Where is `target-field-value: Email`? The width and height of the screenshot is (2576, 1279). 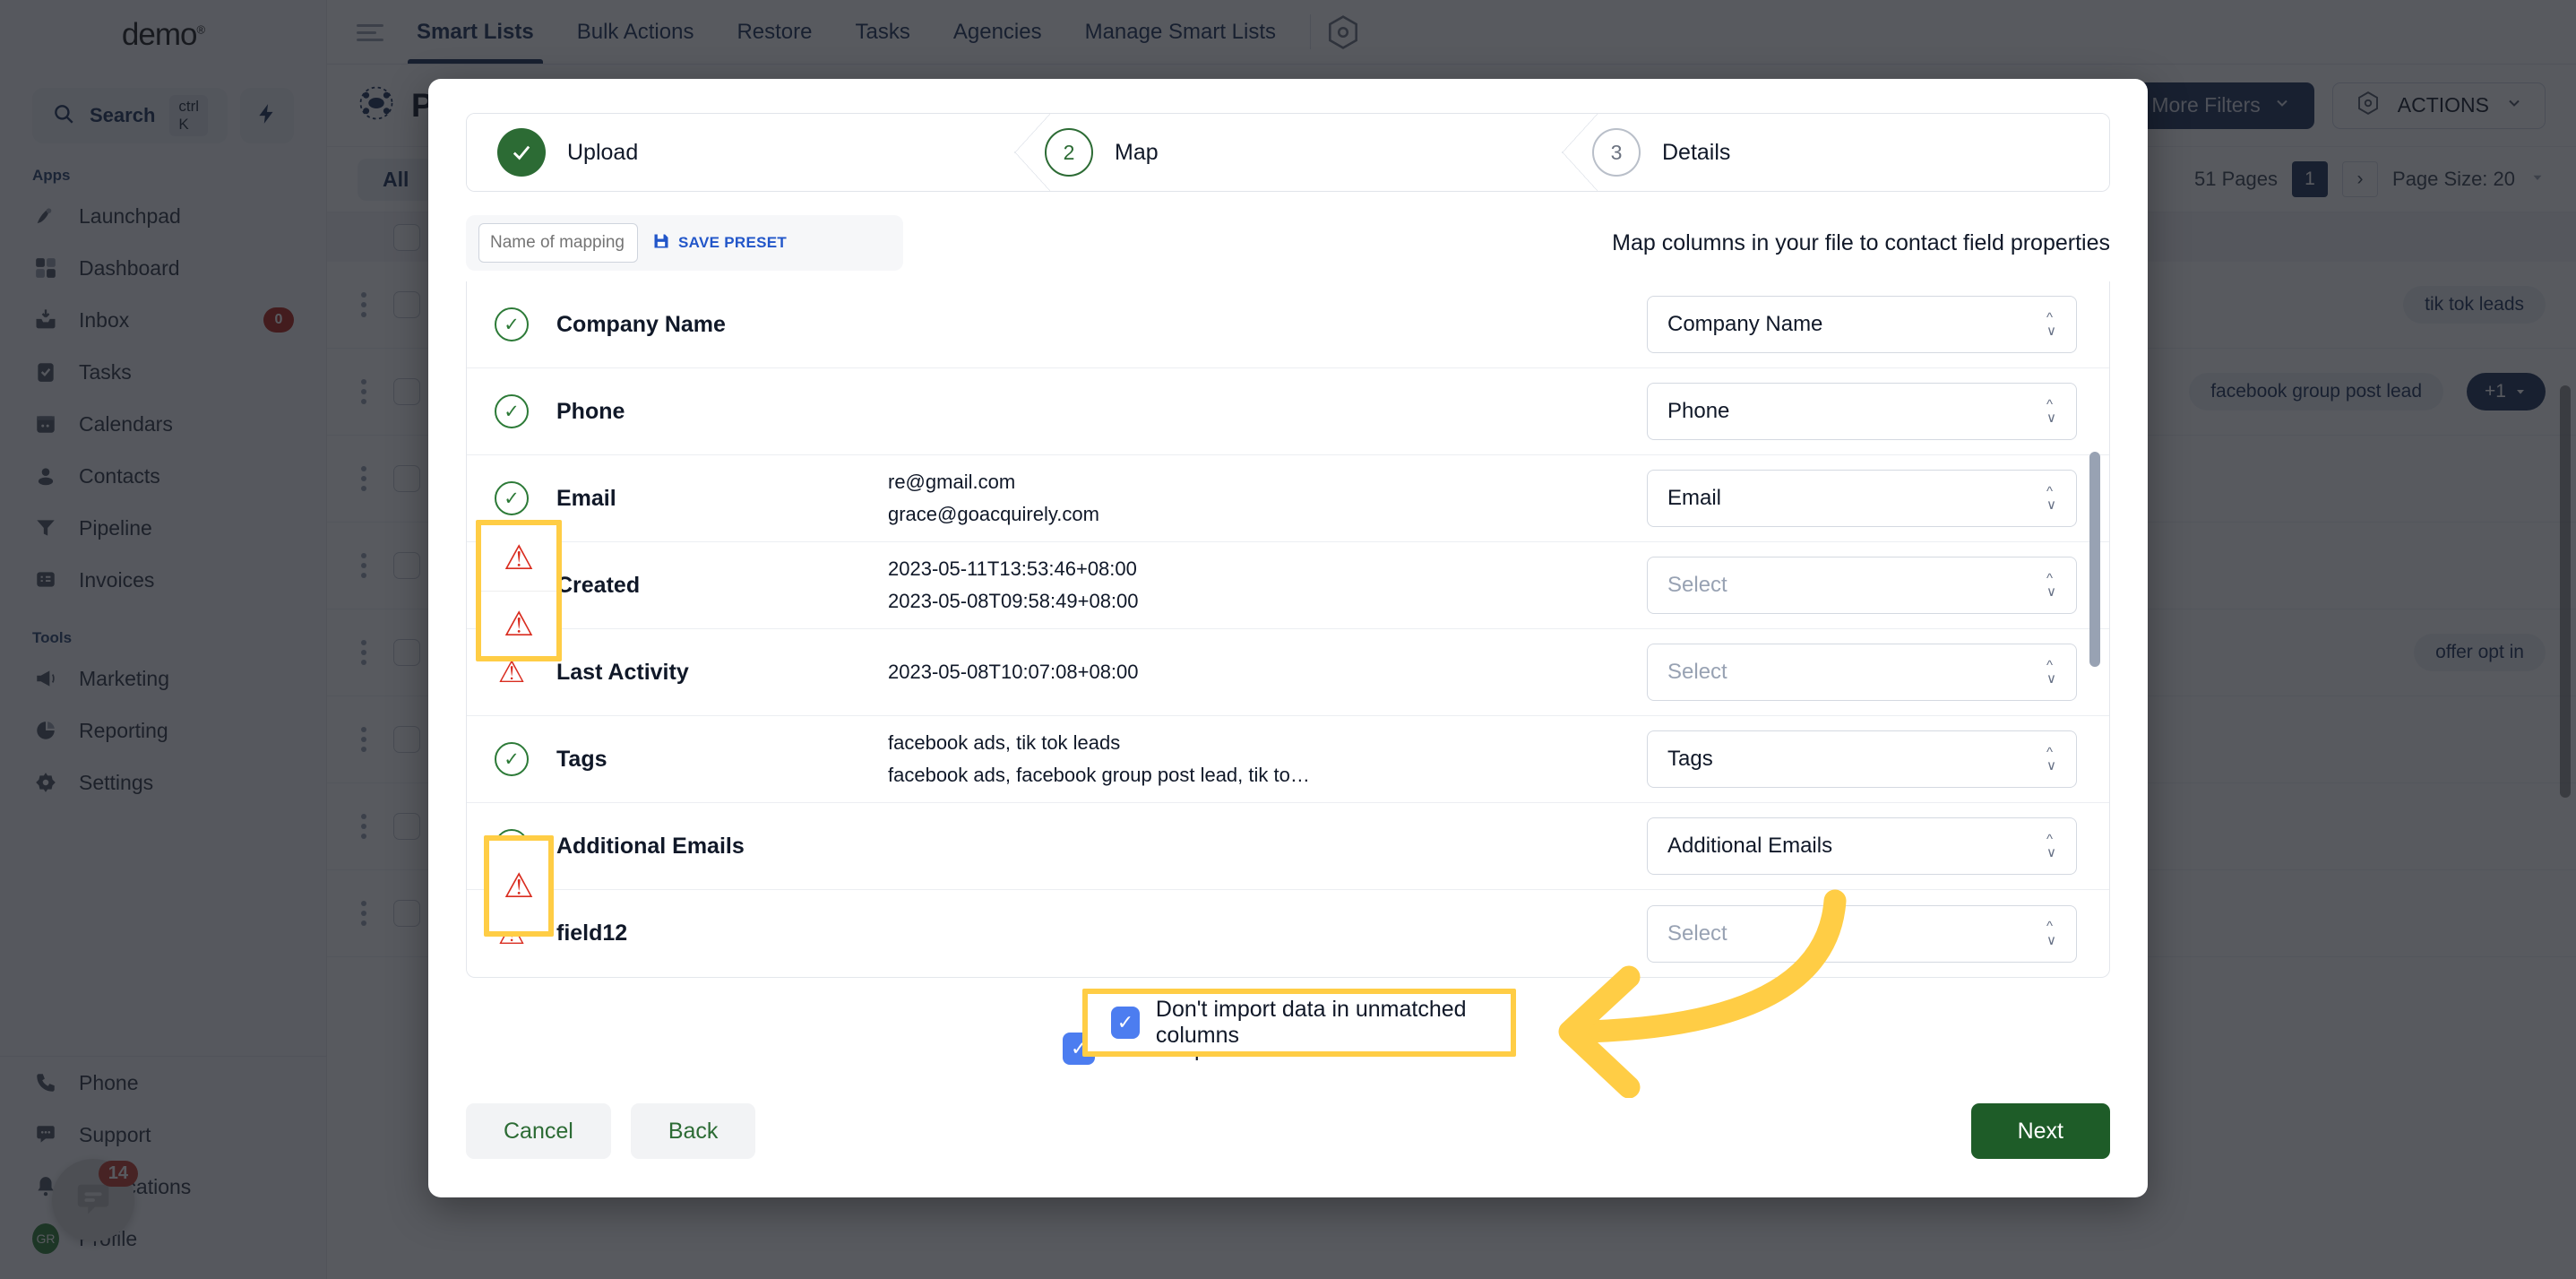 target-field-value: Email is located at coordinates (1694, 498).